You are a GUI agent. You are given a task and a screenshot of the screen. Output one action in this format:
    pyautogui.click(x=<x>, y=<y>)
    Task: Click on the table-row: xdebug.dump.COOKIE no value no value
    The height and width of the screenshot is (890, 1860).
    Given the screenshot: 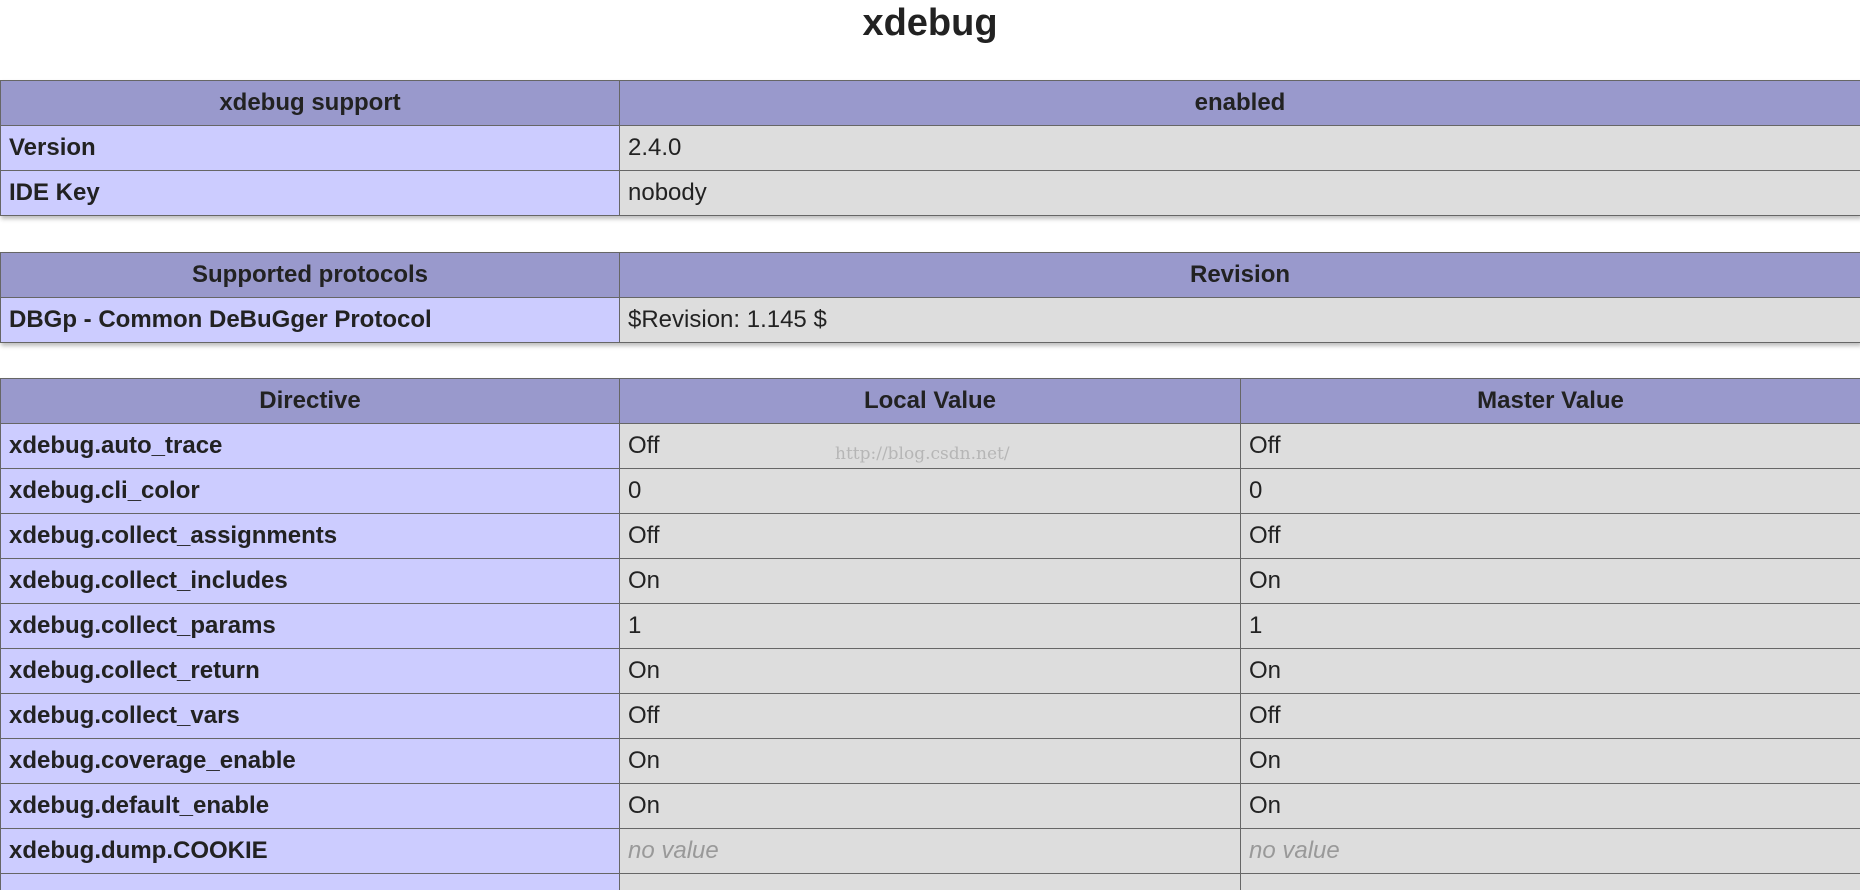 What is the action you would take?
    pyautogui.click(x=930, y=851)
    